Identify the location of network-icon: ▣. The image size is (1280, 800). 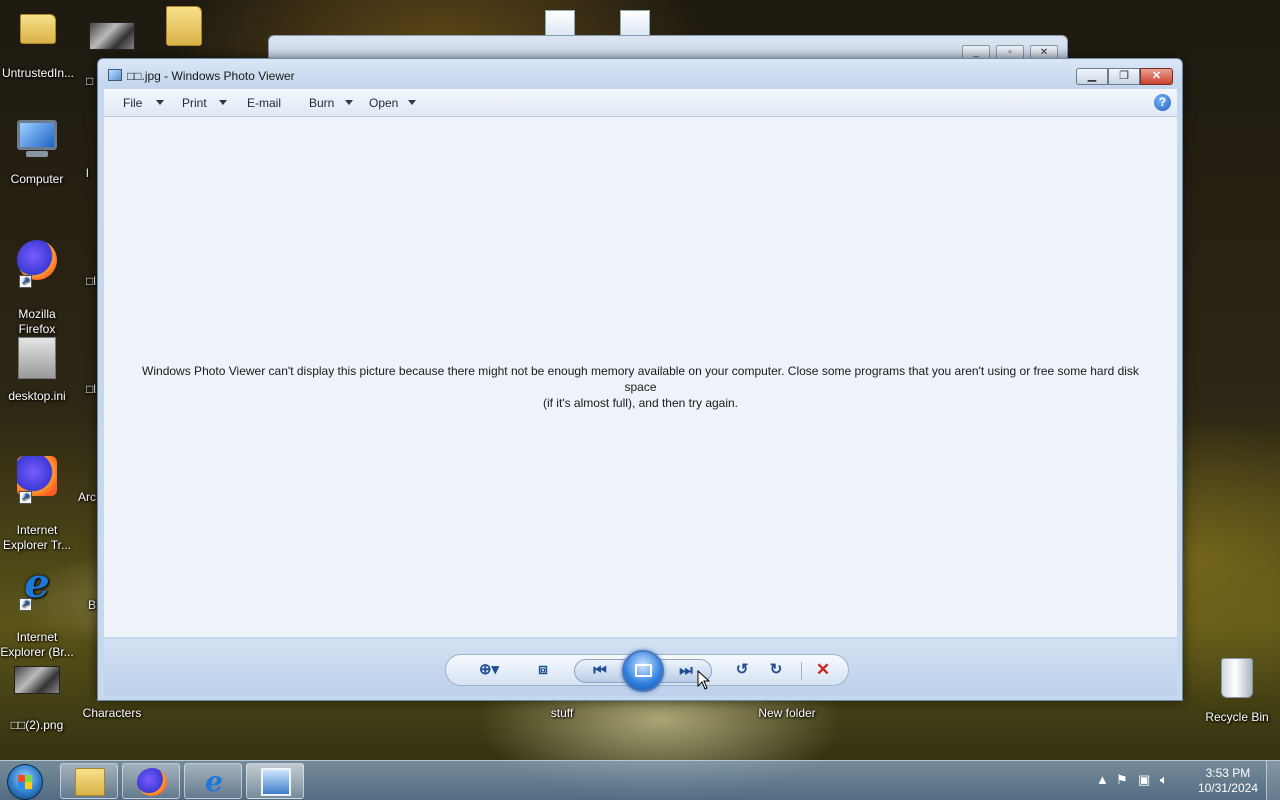
(1144, 780).